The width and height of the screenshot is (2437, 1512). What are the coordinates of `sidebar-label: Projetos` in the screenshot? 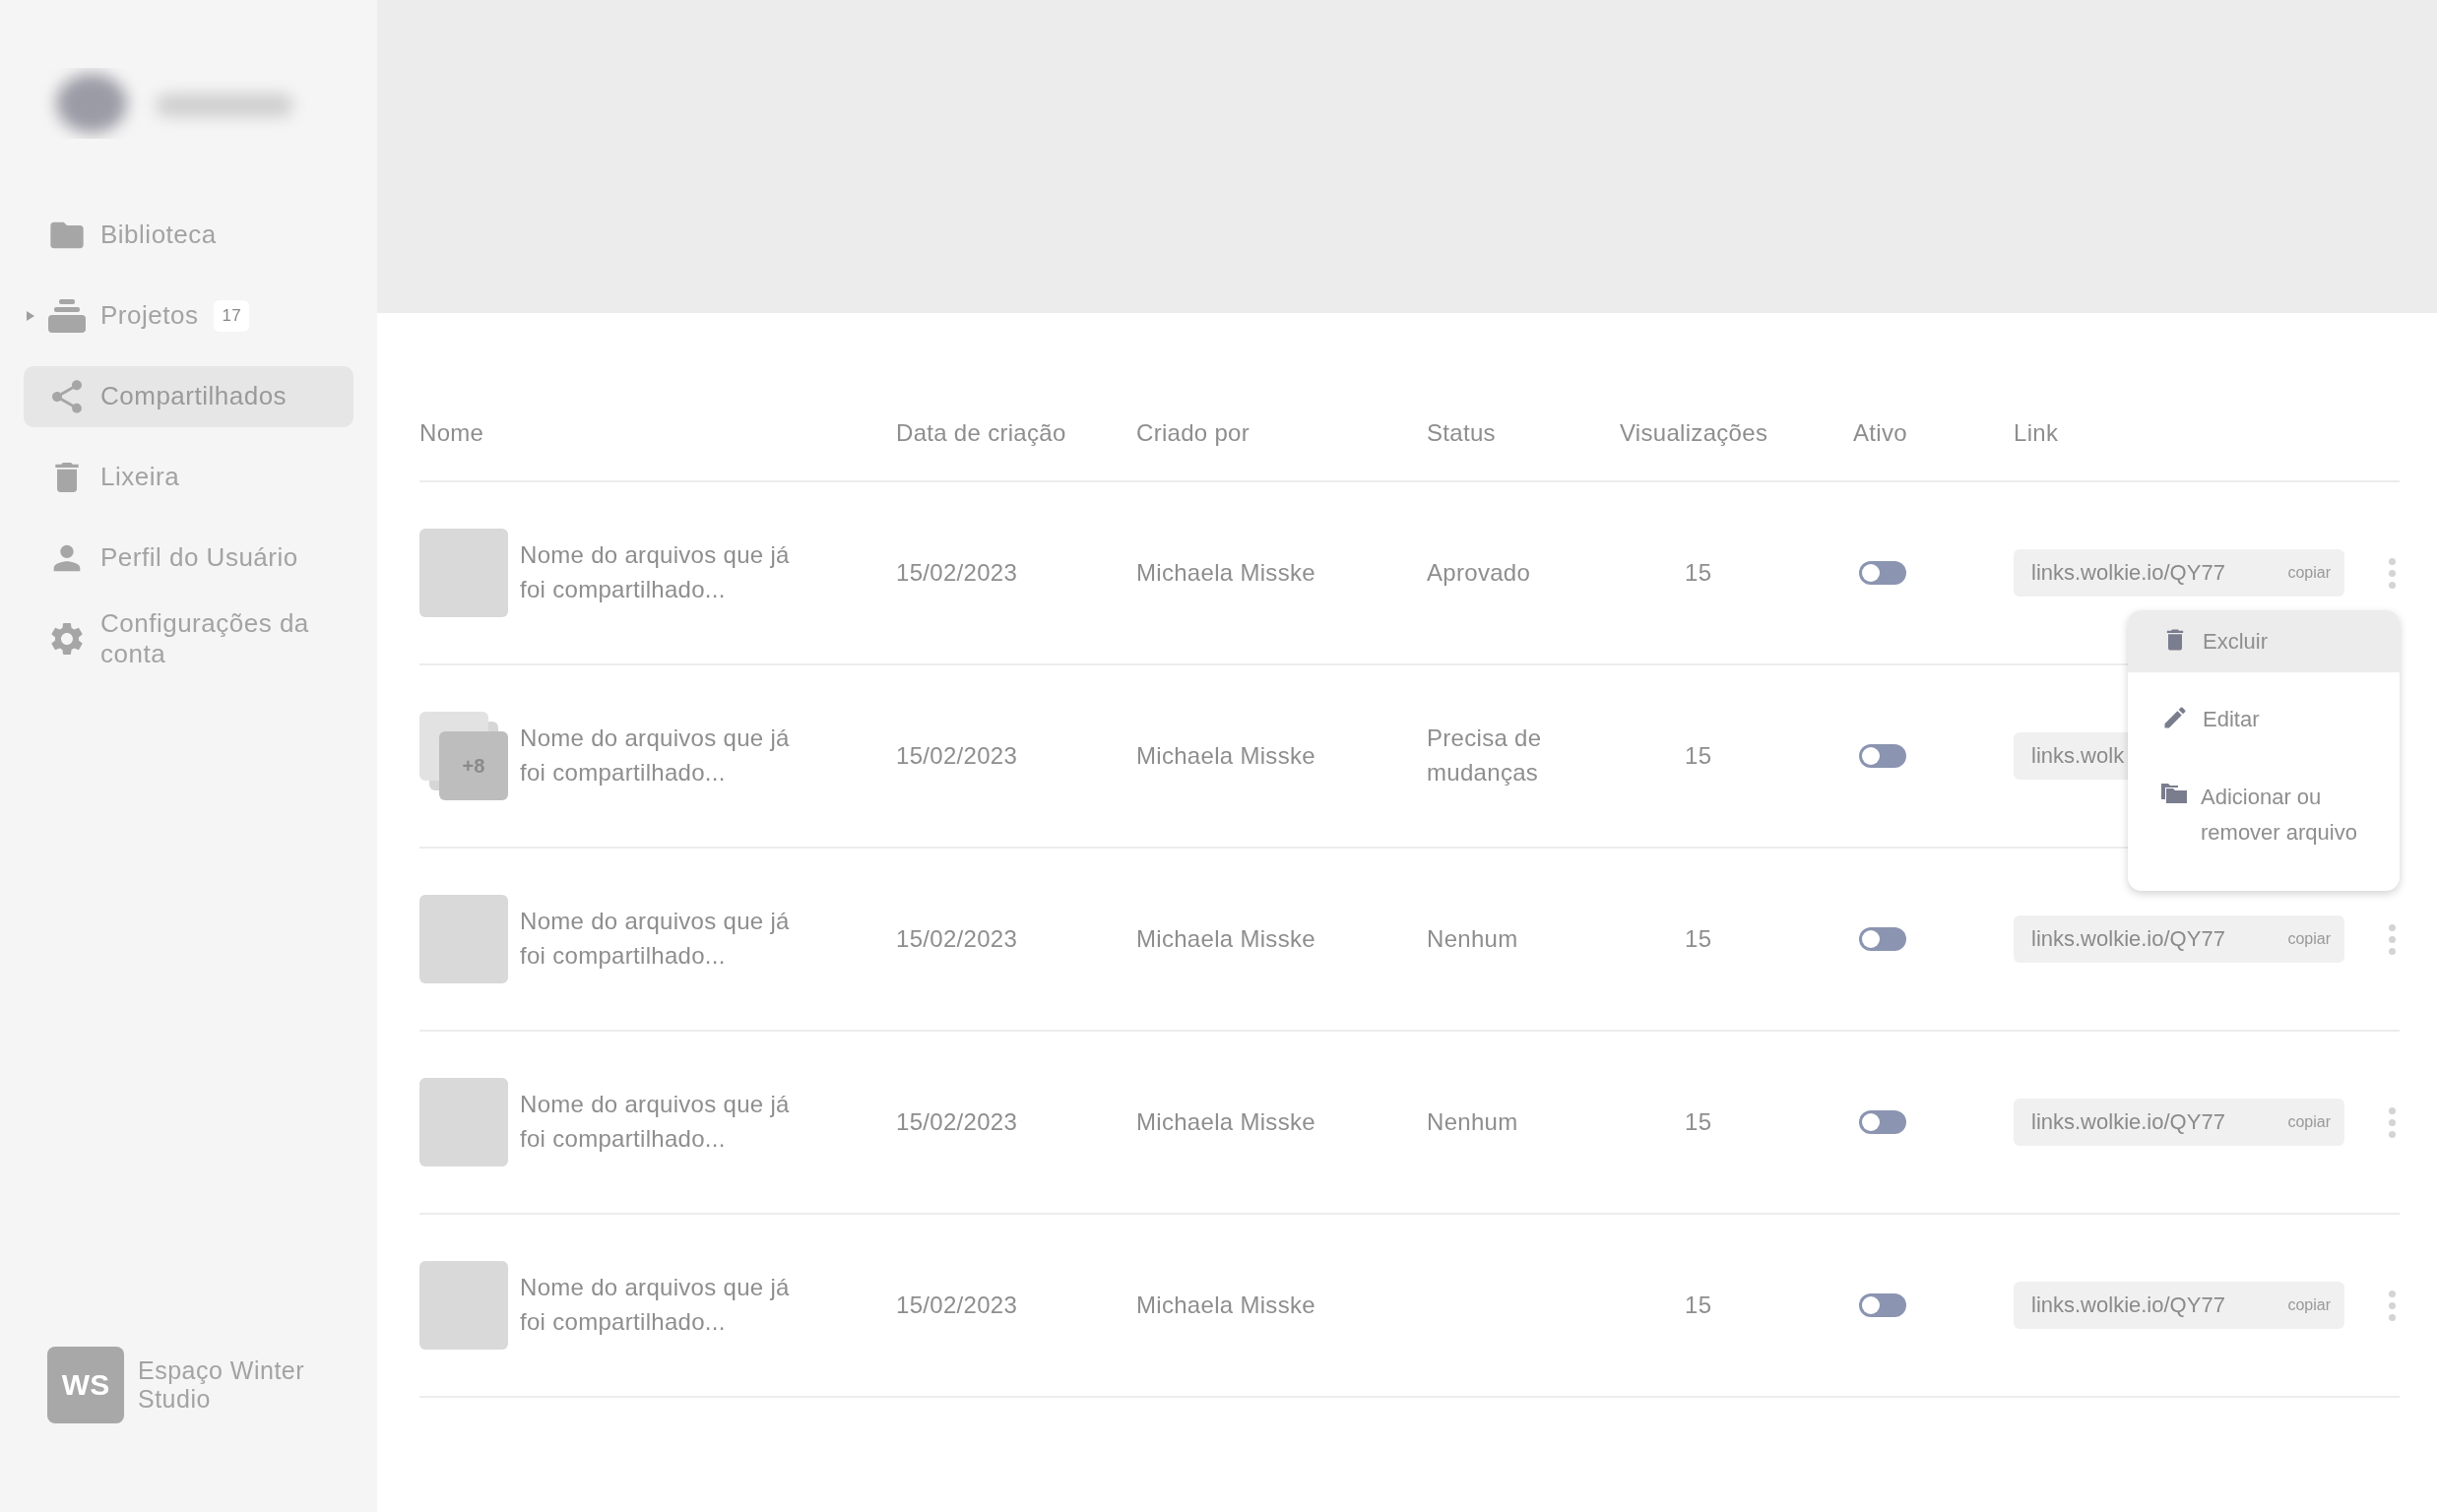 It's located at (149, 316).